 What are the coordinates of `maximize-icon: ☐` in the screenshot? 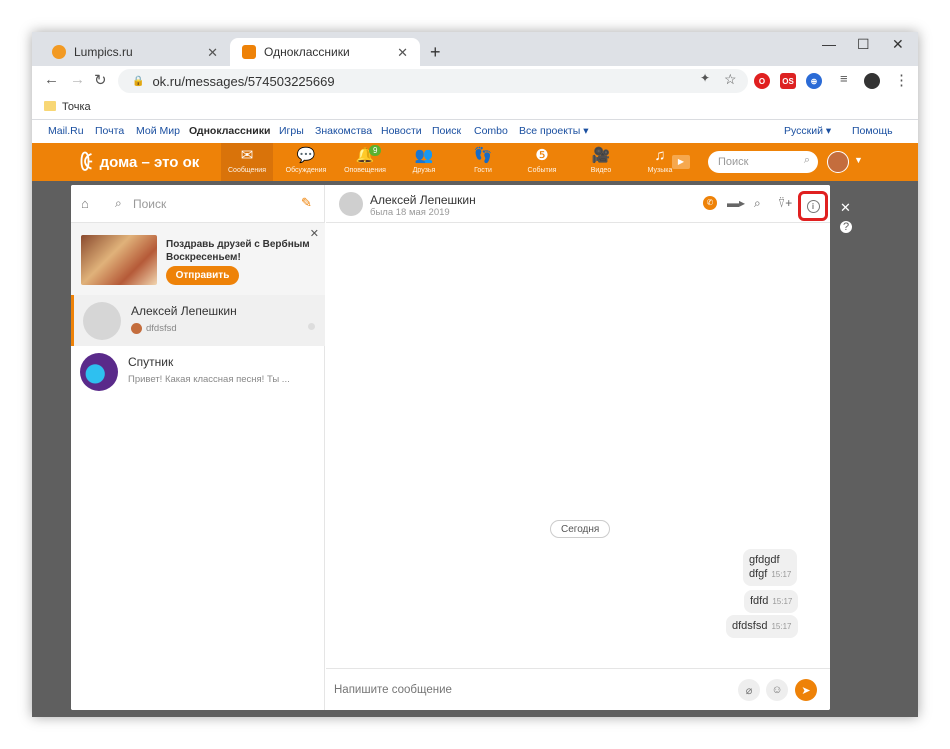 It's located at (863, 44).